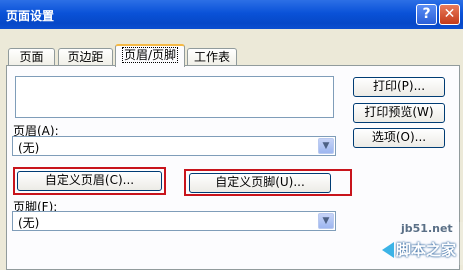 This screenshot has height=270, width=463. I want to click on window-title: 页面设置, so click(30, 16).